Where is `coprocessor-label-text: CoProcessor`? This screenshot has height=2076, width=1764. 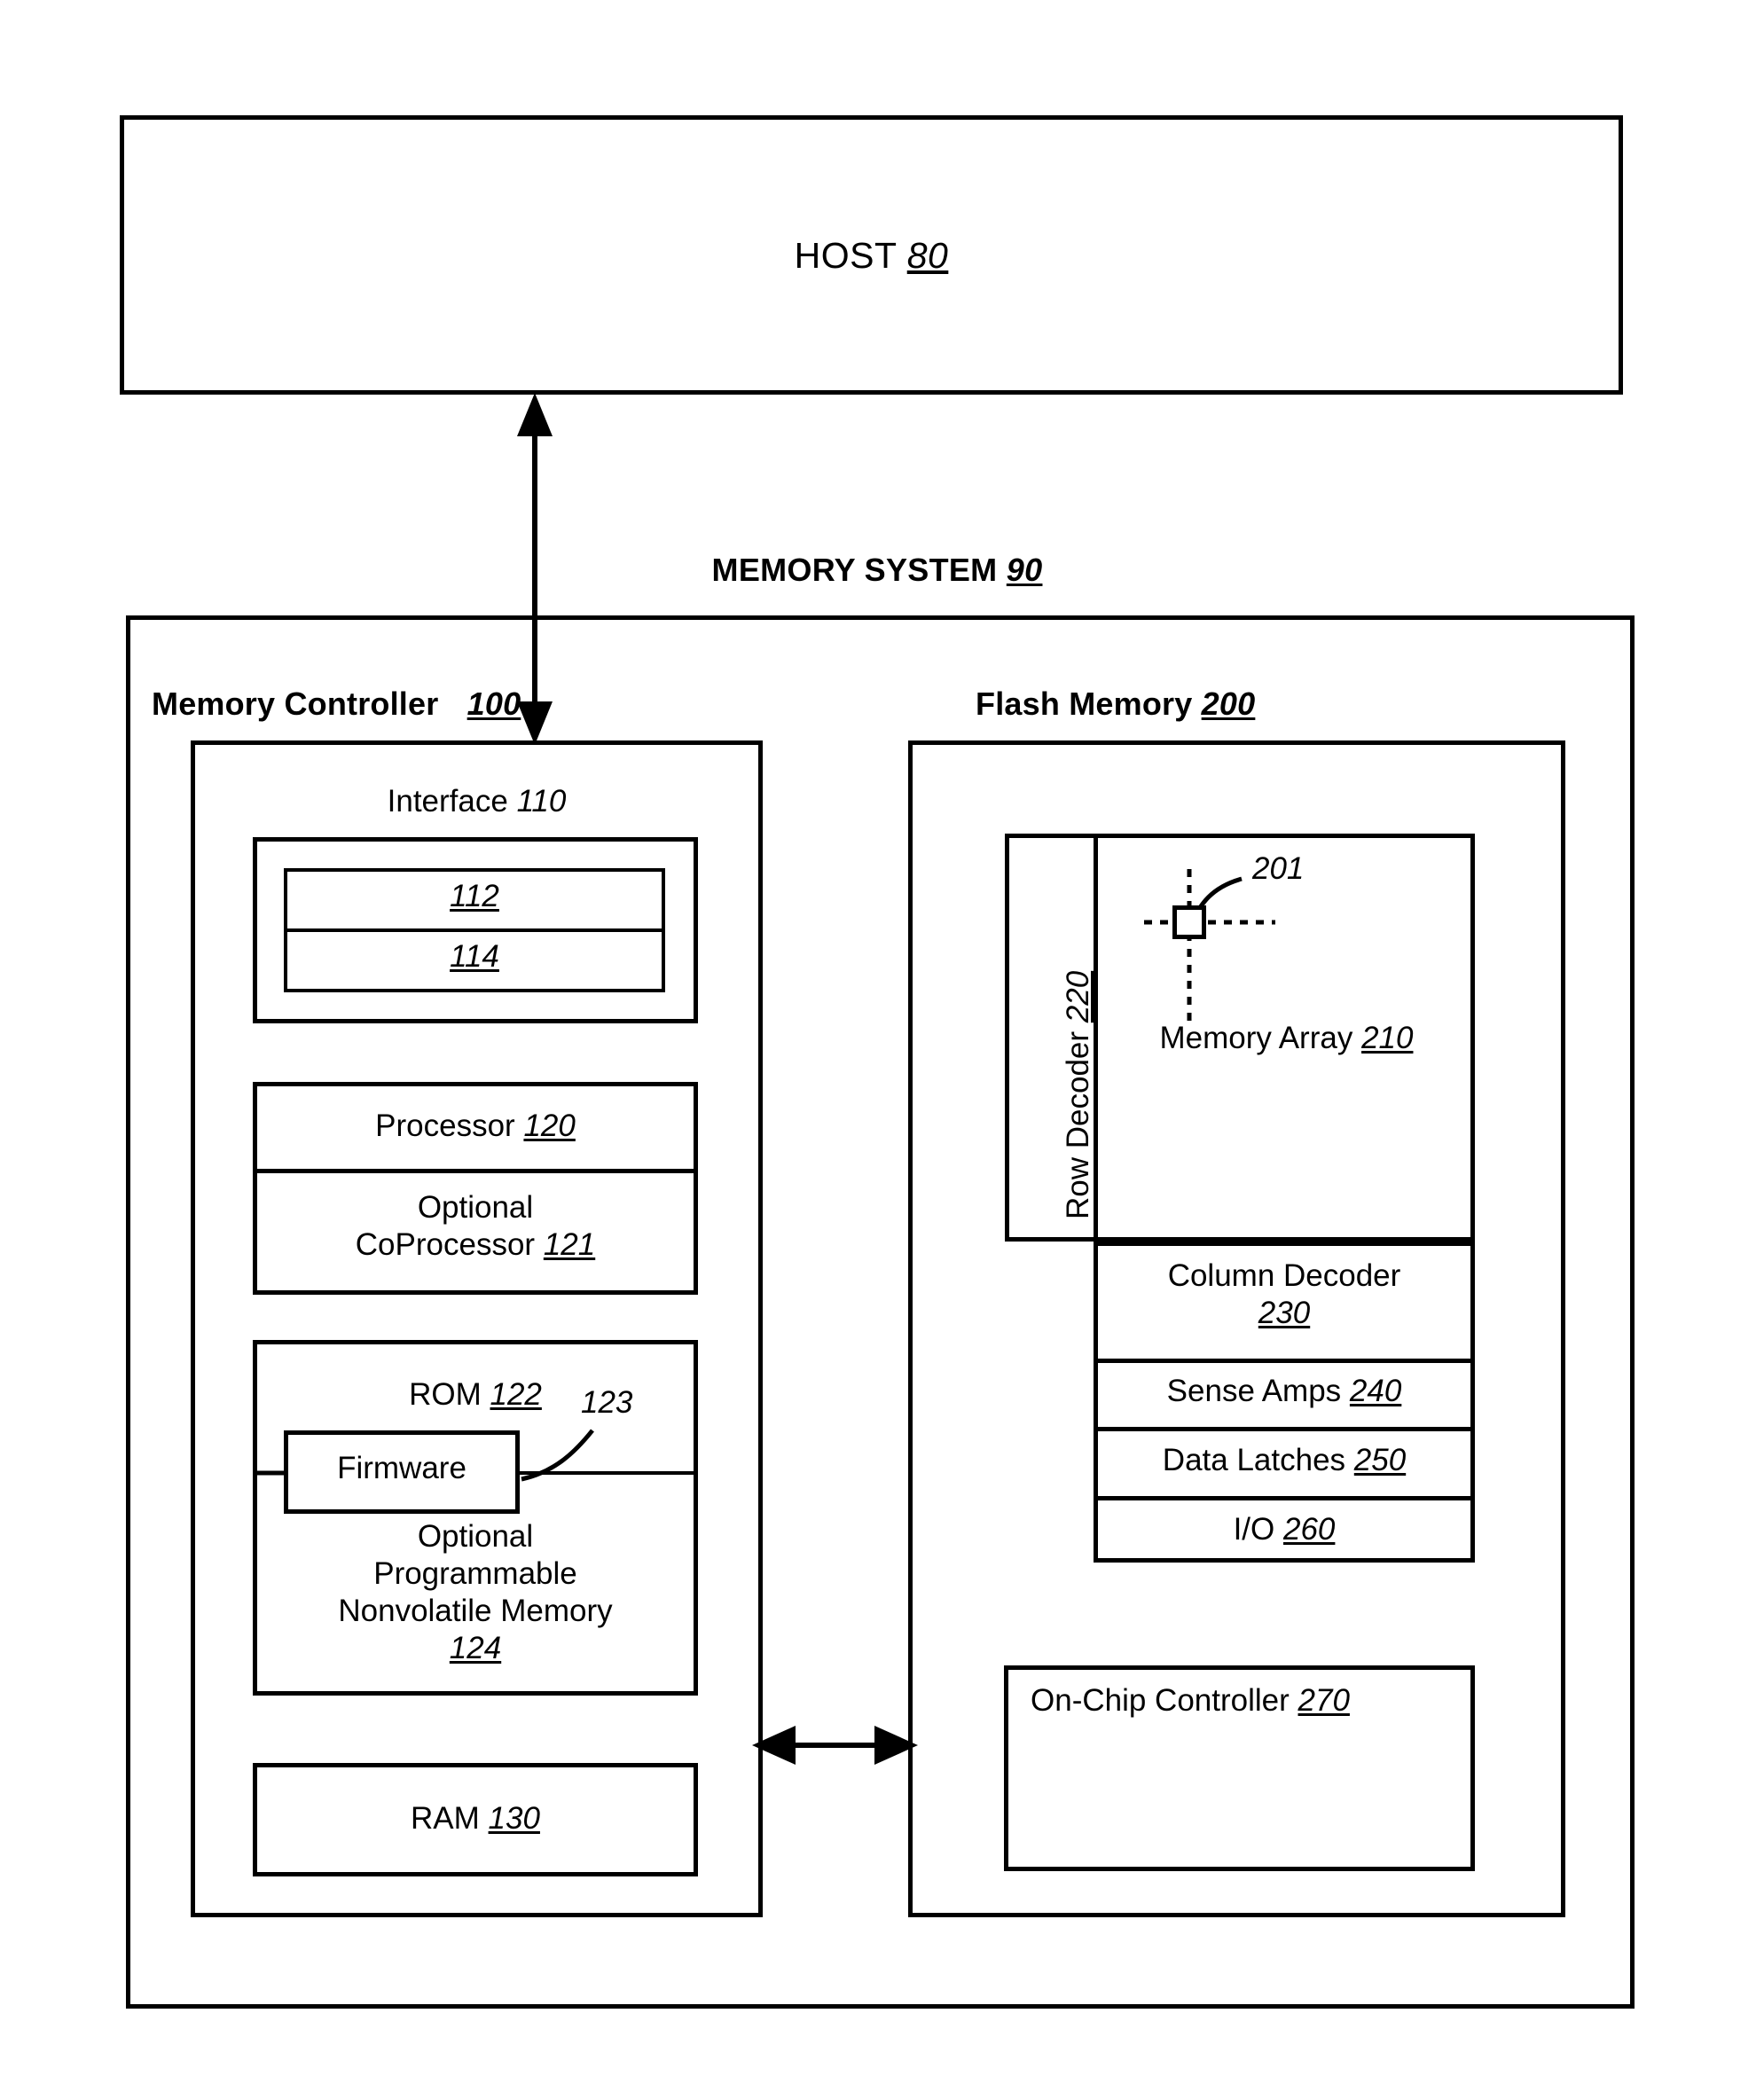 coprocessor-label-text: CoProcessor is located at coordinates (445, 1244).